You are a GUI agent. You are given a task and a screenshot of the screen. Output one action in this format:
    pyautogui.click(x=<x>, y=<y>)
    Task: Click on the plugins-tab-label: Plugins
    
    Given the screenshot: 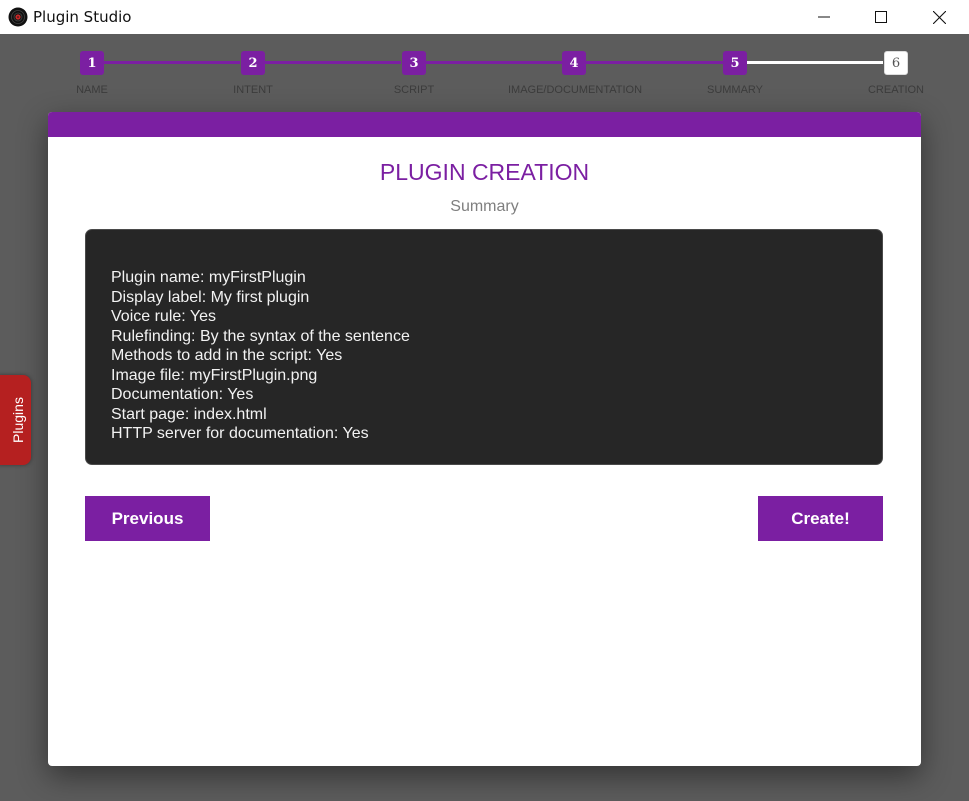 What is the action you would take?
    pyautogui.click(x=17, y=420)
    